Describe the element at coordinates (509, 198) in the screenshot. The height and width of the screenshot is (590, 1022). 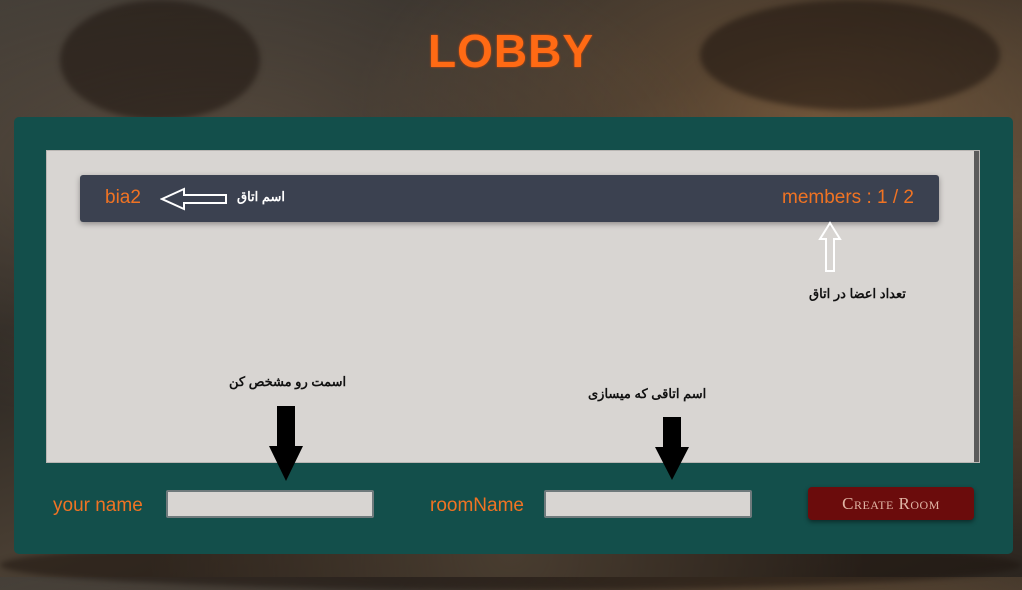
I see `room-list-item: bia2 اسم اتاق members : 1 / 2` at that location.